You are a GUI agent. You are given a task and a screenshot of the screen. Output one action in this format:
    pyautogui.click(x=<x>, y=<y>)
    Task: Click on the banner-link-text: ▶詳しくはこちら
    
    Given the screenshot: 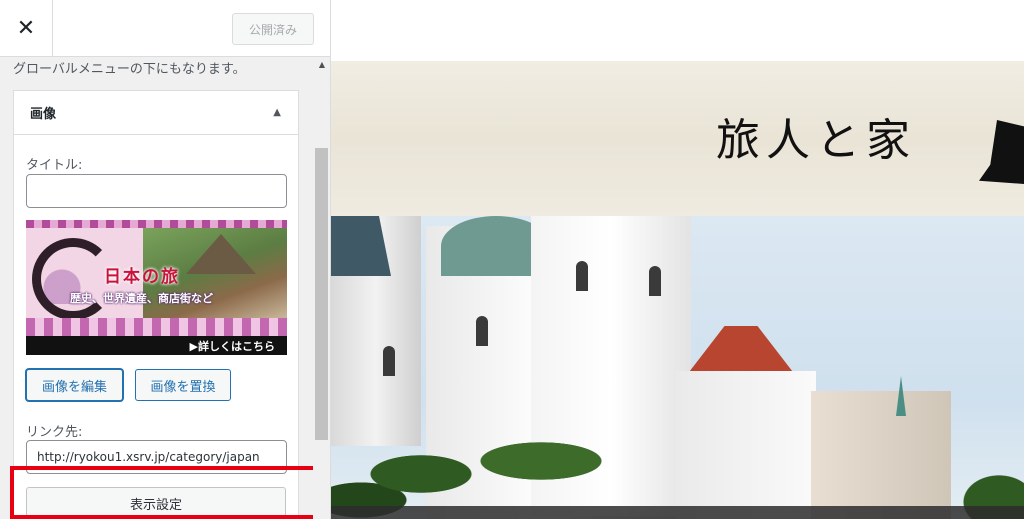 What is the action you would take?
    pyautogui.click(x=232, y=346)
    